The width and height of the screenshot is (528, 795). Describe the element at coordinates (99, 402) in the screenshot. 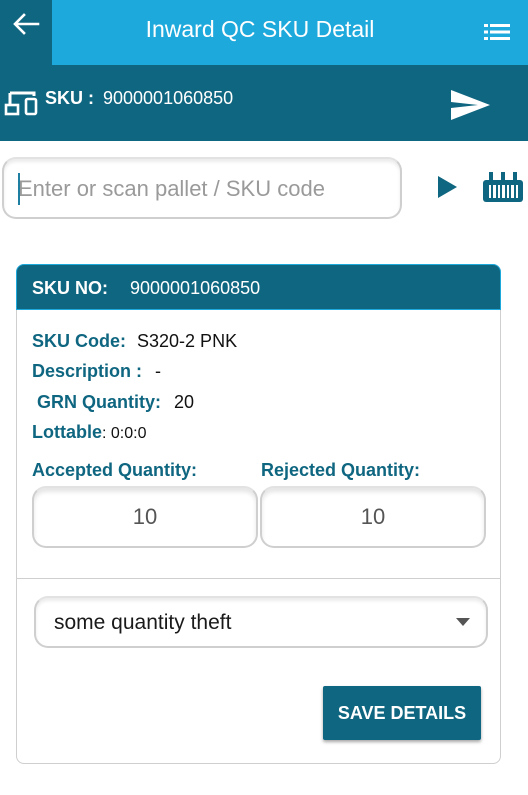

I see `grn-quantity-label: GRN Quantity:` at that location.